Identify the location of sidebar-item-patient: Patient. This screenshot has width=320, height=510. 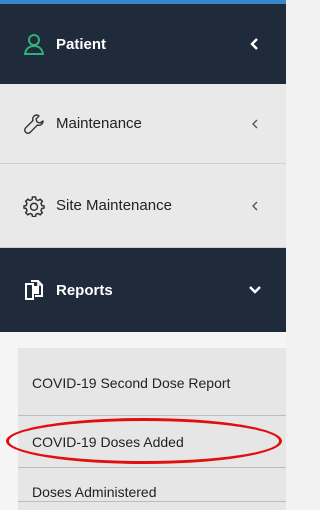
(143, 44).